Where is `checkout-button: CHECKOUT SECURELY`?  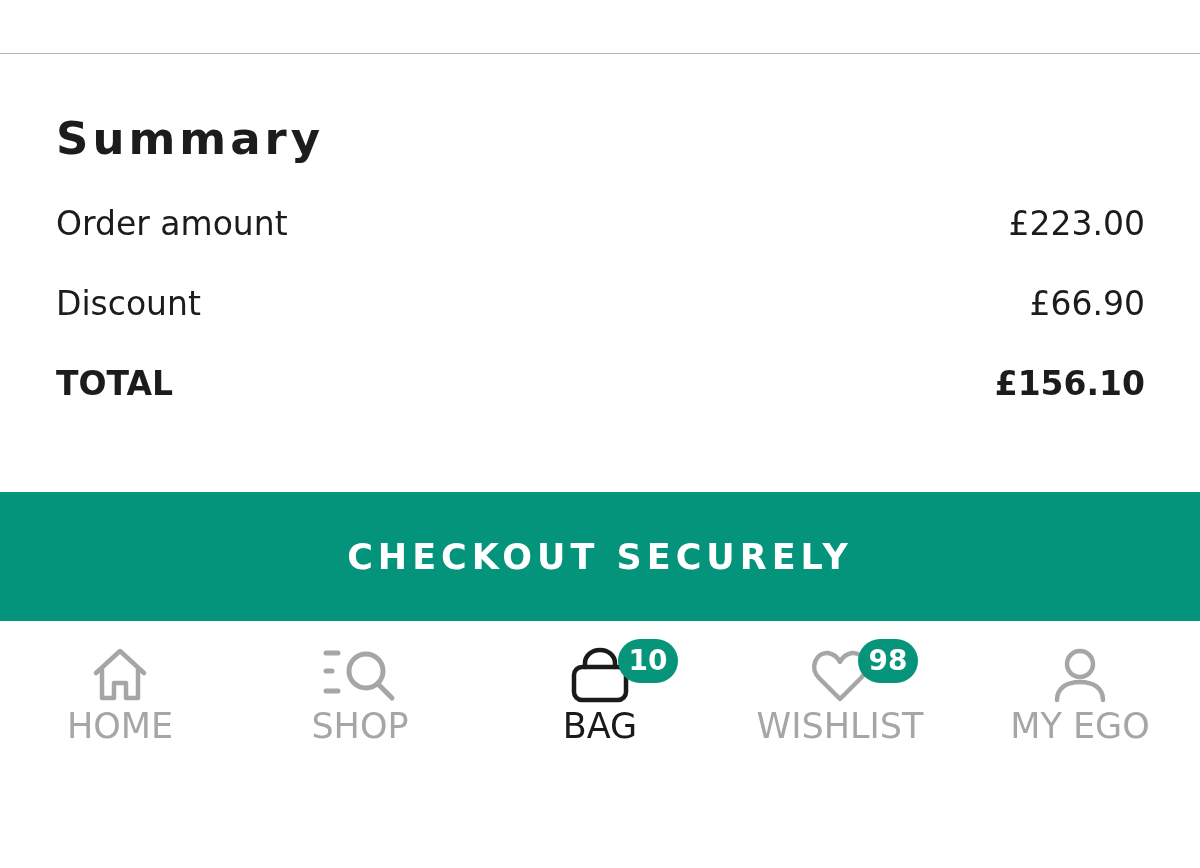
checkout-button: CHECKOUT SECURELY is located at coordinates (600, 556).